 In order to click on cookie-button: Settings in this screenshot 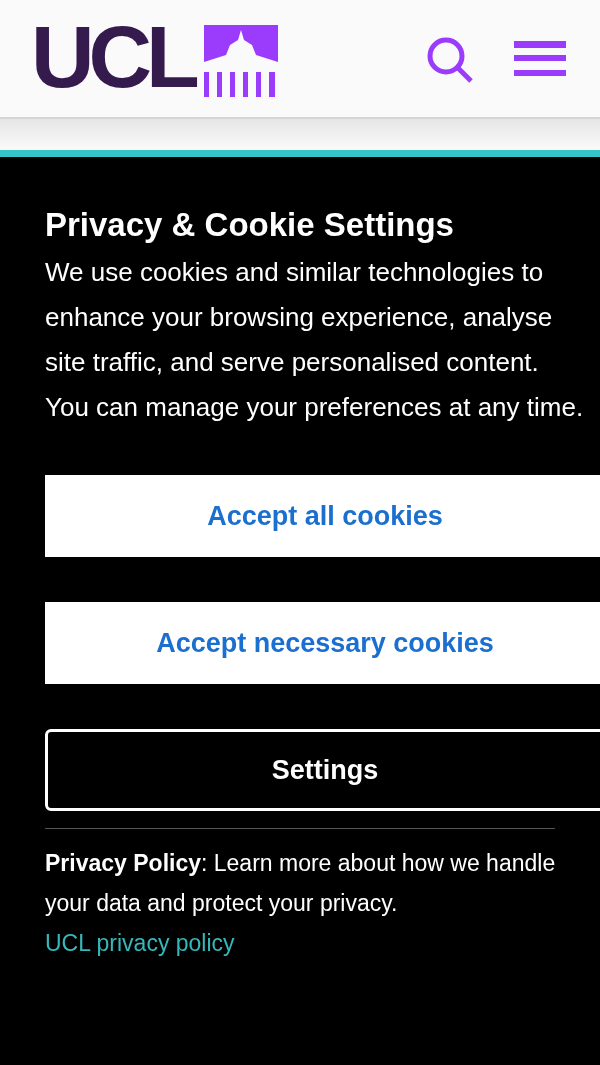, I will do `click(322, 770)`.